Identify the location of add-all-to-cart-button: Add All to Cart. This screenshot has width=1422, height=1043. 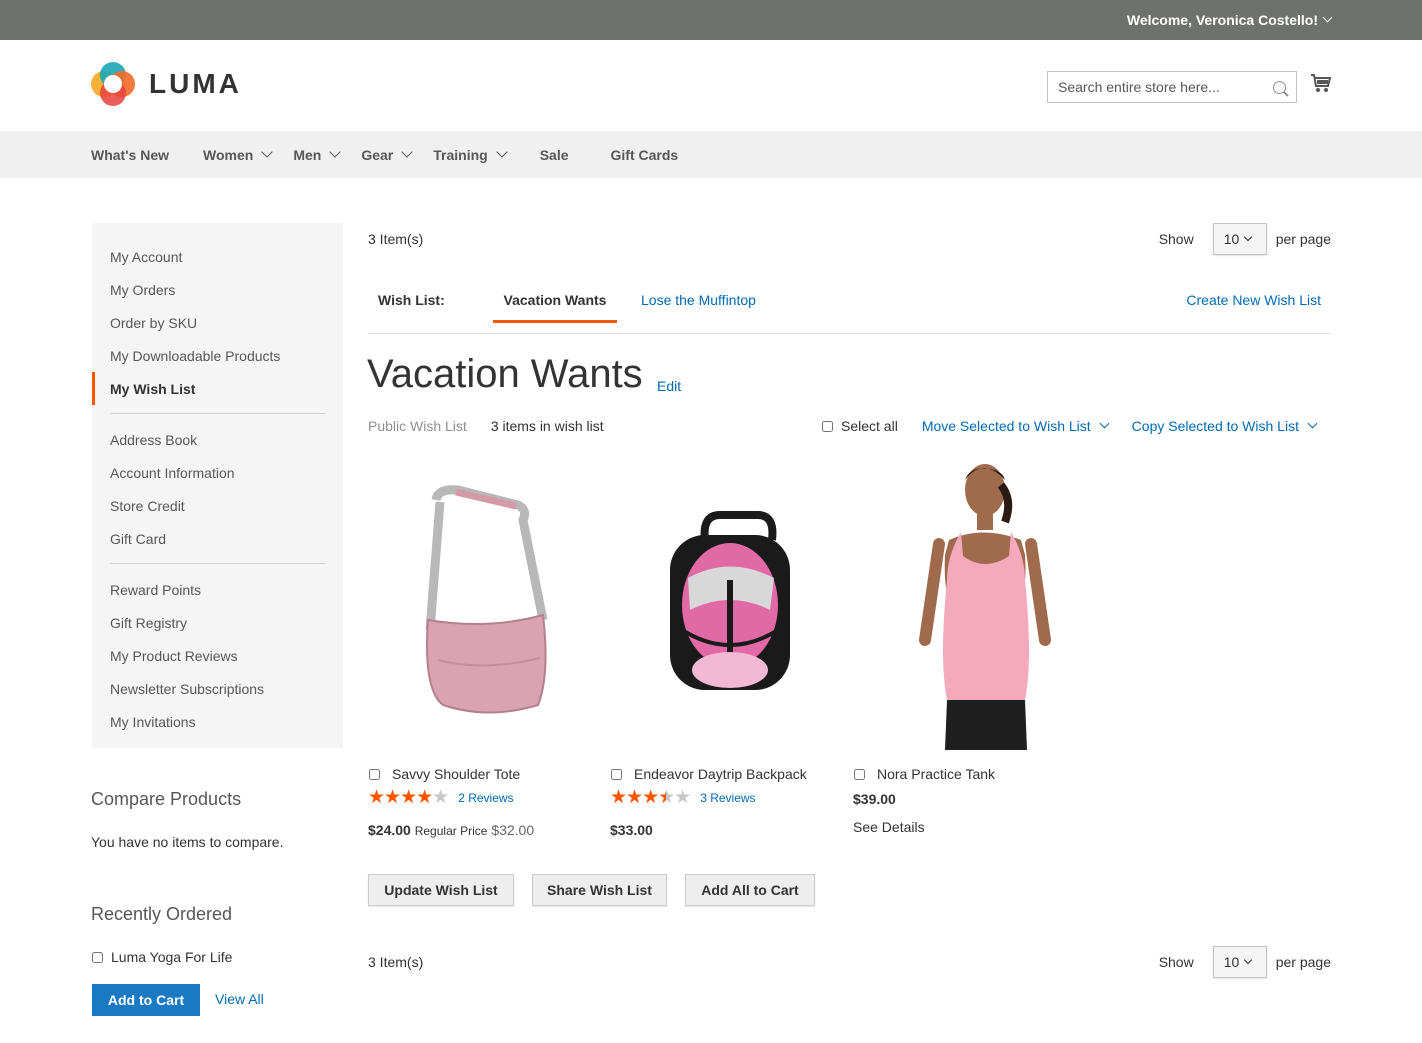
(750, 890).